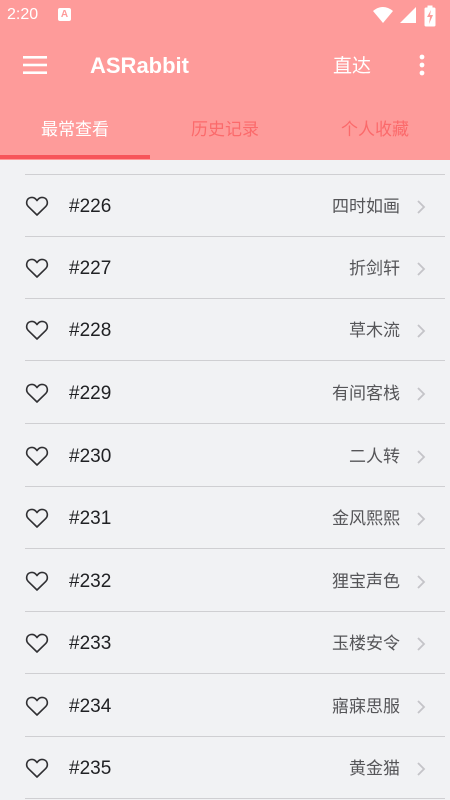 The width and height of the screenshot is (450, 800). I want to click on item-number: #231, so click(90, 518).